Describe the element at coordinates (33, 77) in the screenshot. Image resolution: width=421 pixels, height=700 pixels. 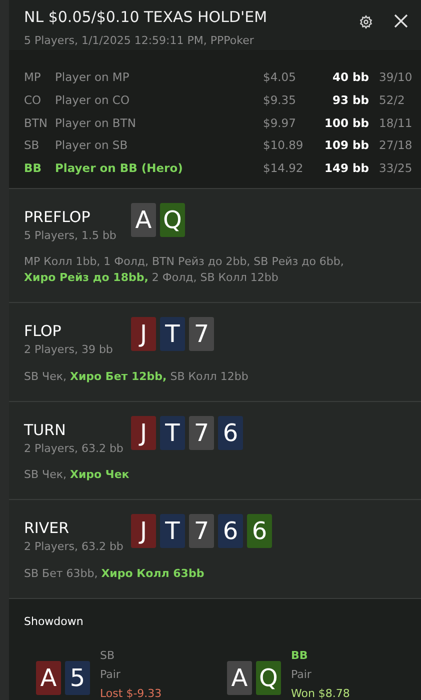
I see `player-position: MP` at that location.